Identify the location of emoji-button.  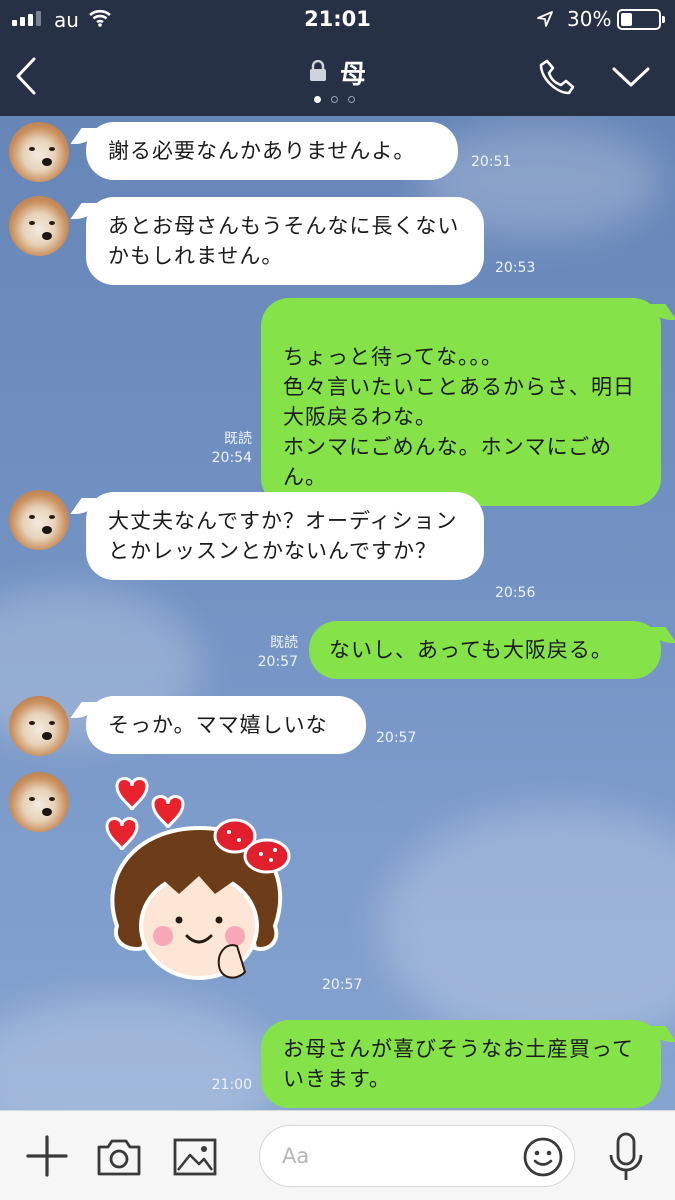
(543, 1159).